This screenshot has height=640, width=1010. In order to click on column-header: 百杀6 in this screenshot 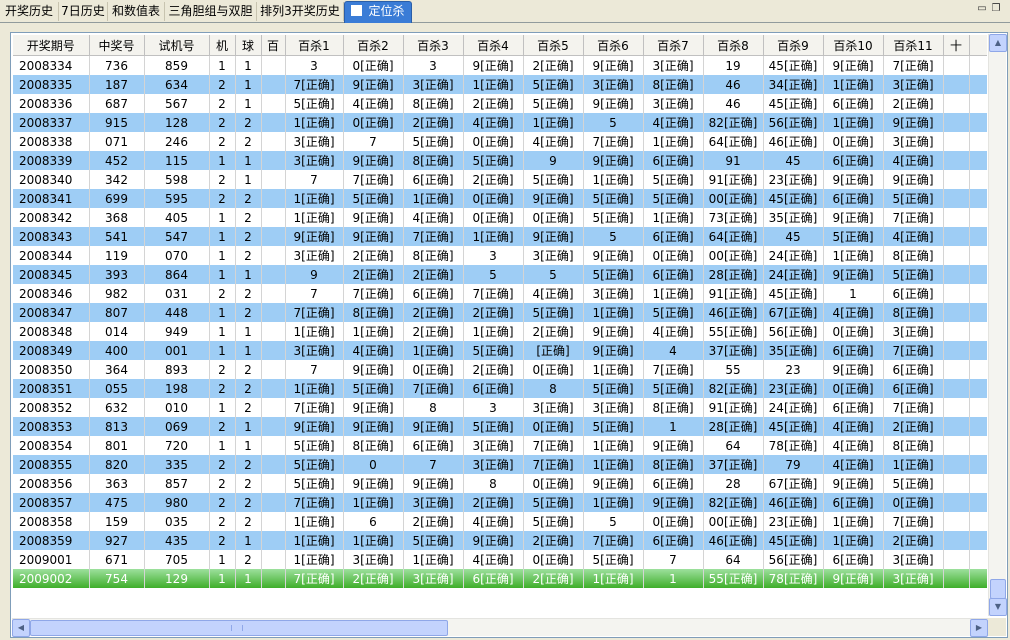, I will do `click(613, 45)`.